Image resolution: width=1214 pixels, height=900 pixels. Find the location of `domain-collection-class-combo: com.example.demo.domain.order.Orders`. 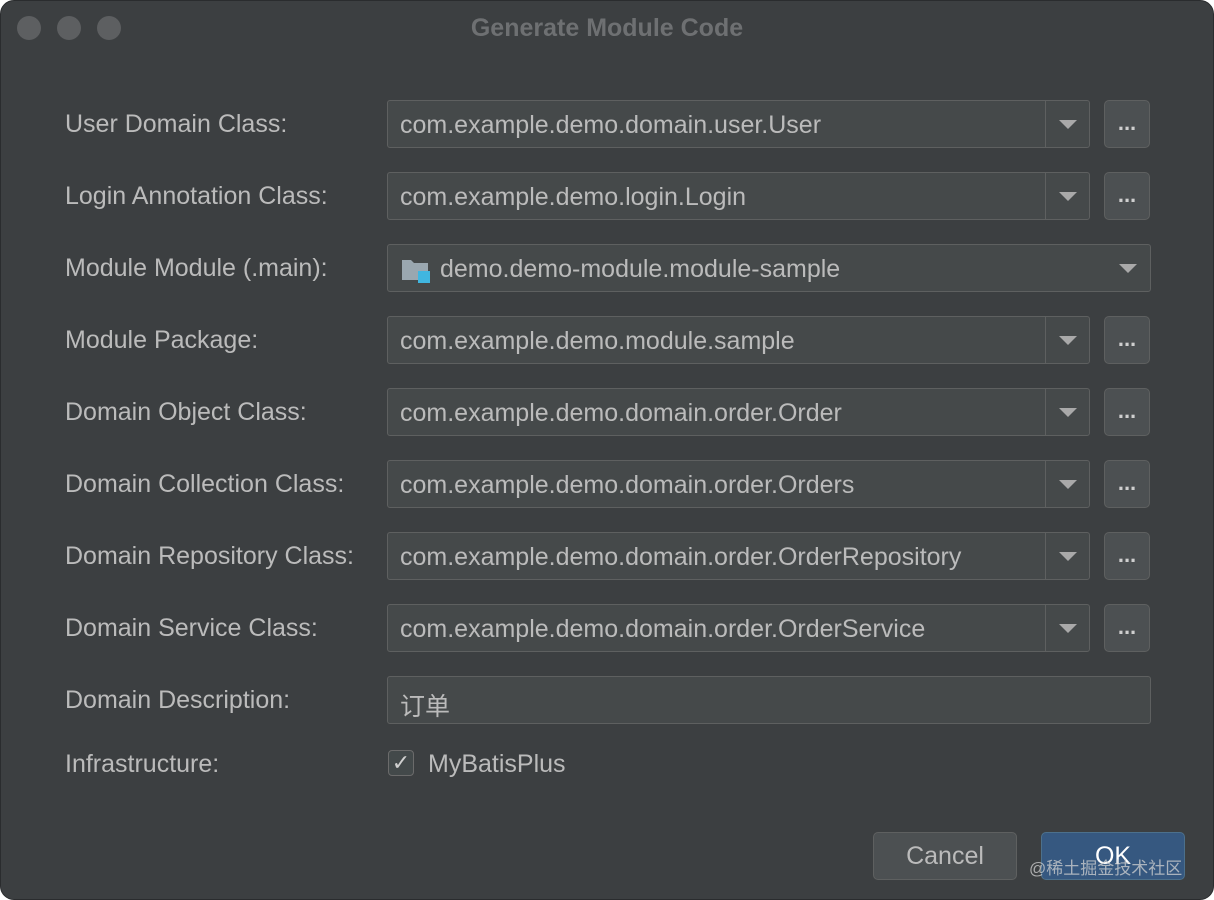

domain-collection-class-combo: com.example.demo.domain.order.Orders is located at coordinates (738, 484).